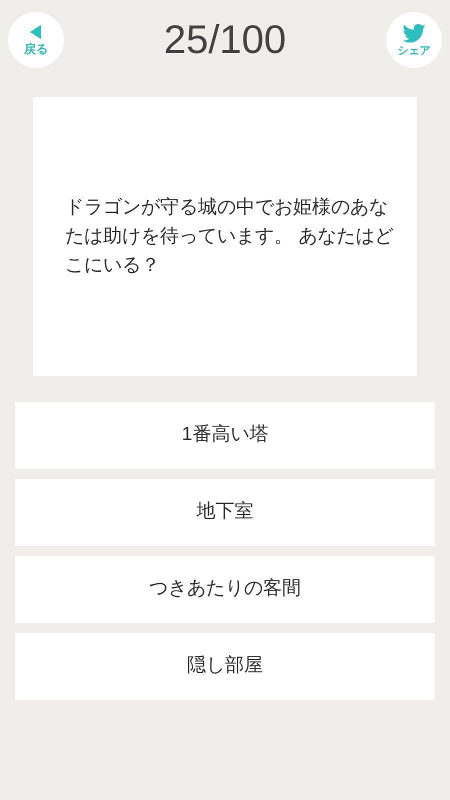 The width and height of the screenshot is (450, 800). I want to click on bird-icon, so click(414, 33).